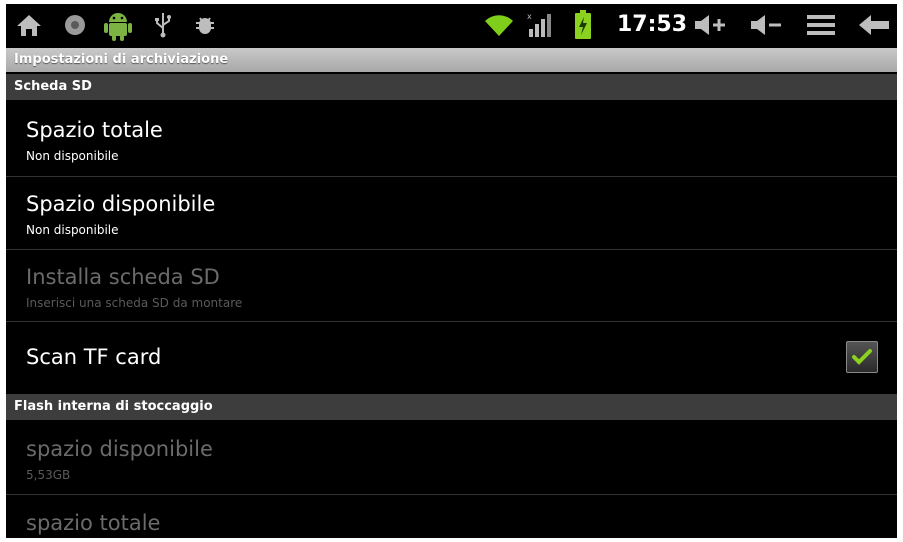 This screenshot has height=542, width=903. Describe the element at coordinates (540, 25) in the screenshot. I see `signal-icon: x` at that location.